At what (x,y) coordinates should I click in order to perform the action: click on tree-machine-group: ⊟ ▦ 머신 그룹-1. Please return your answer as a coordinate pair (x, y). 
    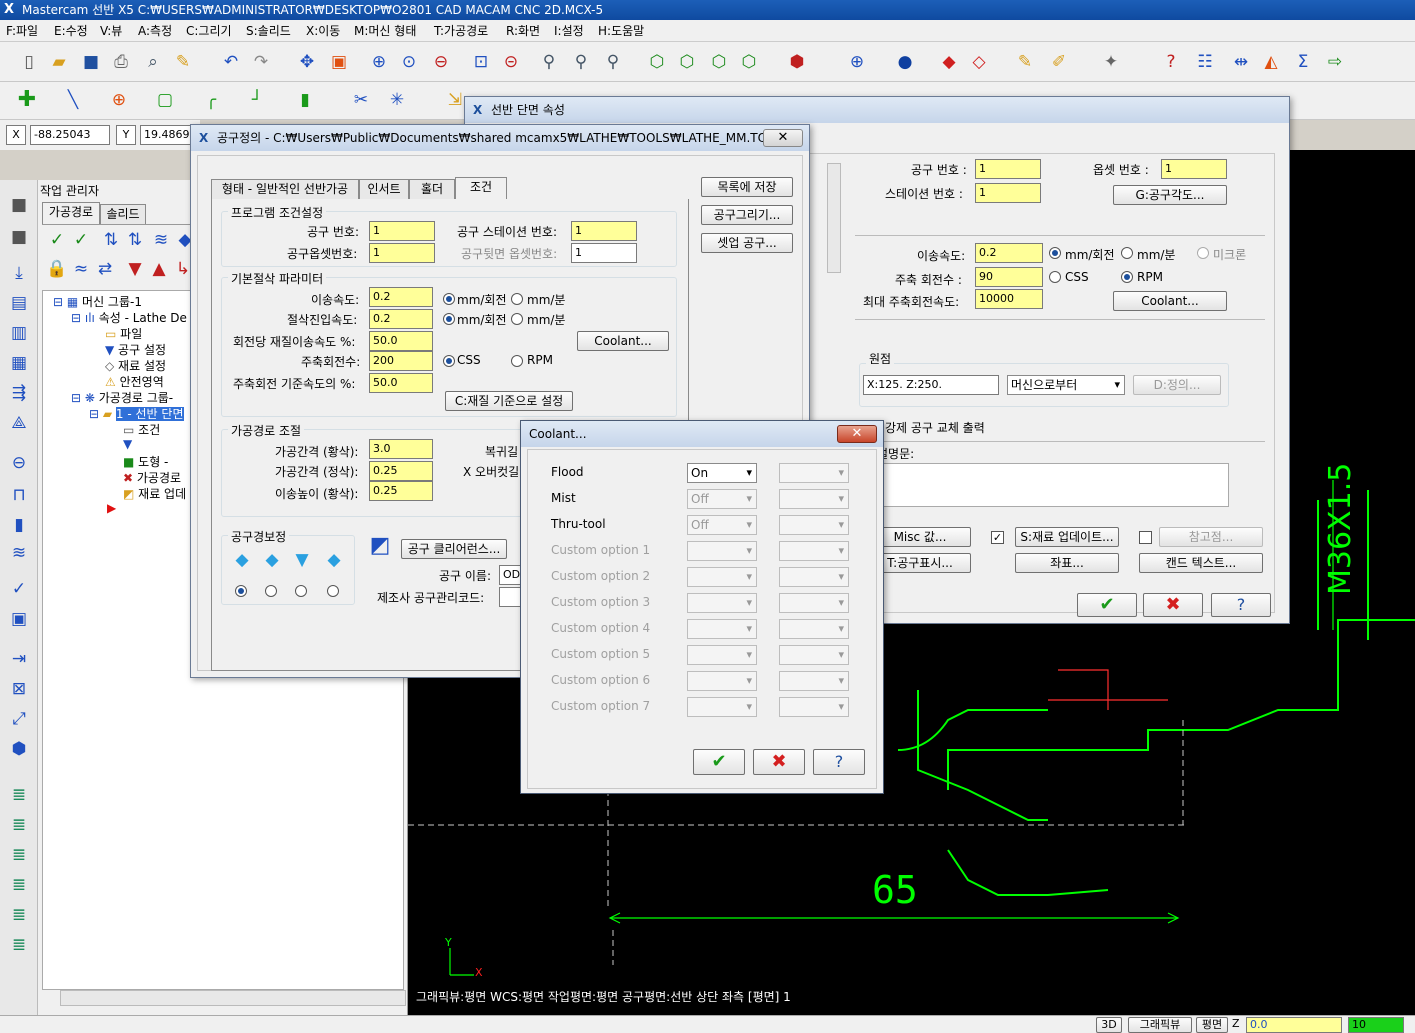
    Looking at the image, I should click on (97, 301).